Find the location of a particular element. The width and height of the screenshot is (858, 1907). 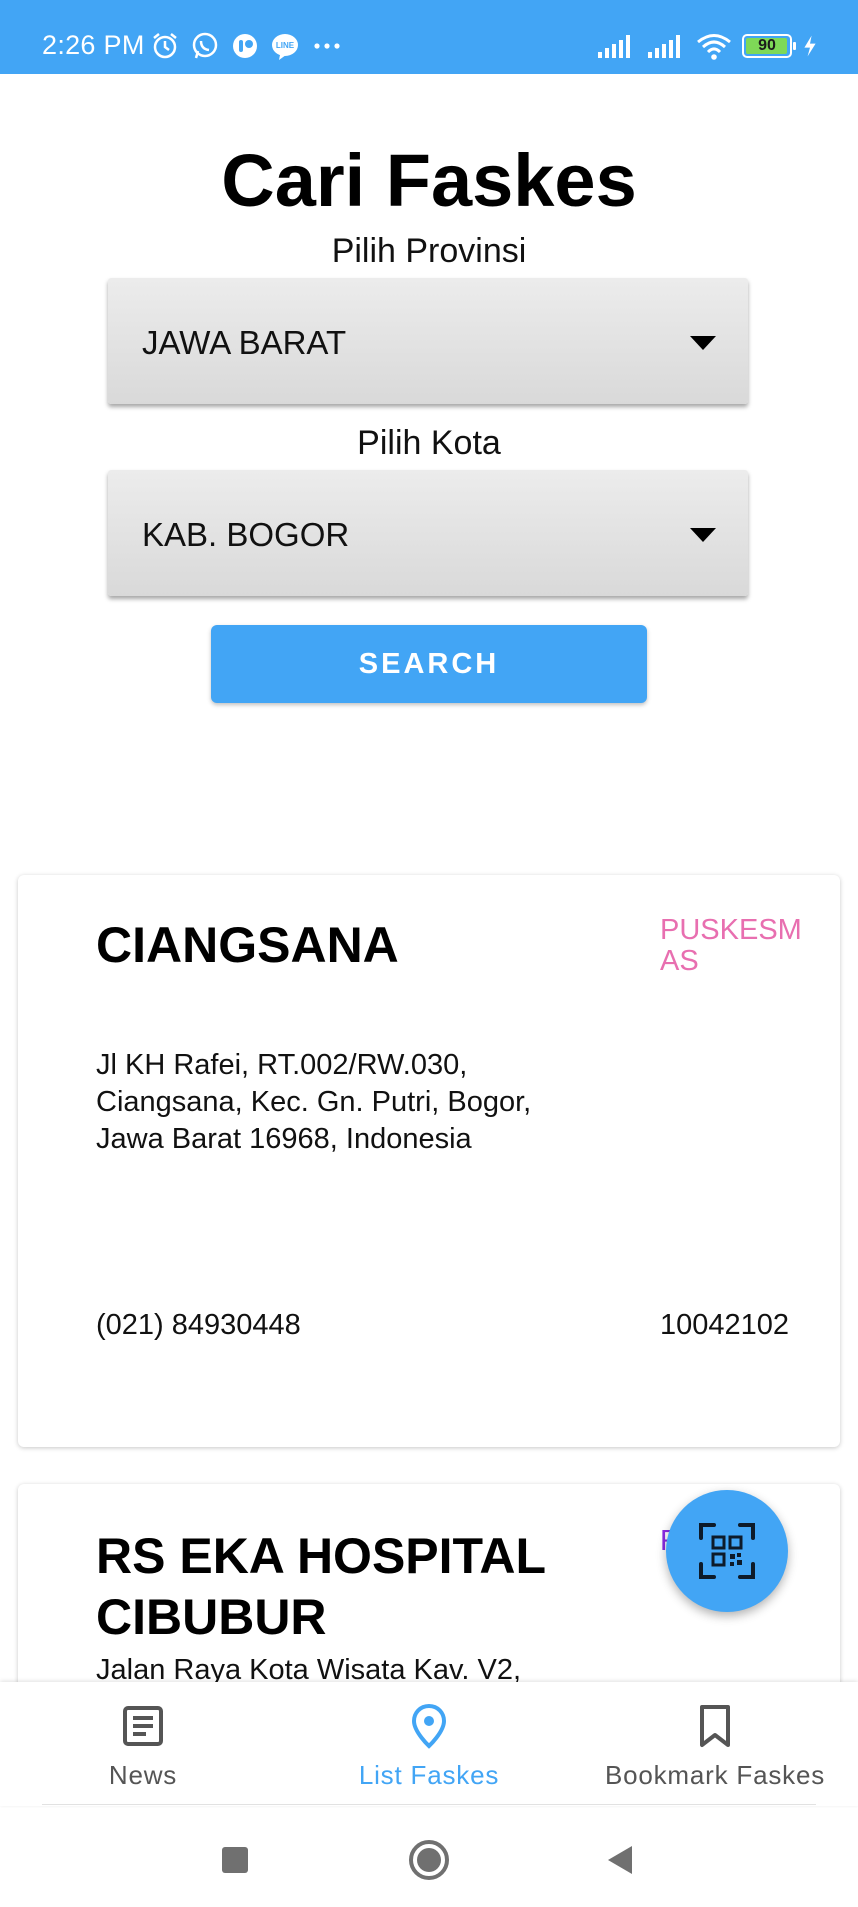

more-dots-icon is located at coordinates (327, 46).